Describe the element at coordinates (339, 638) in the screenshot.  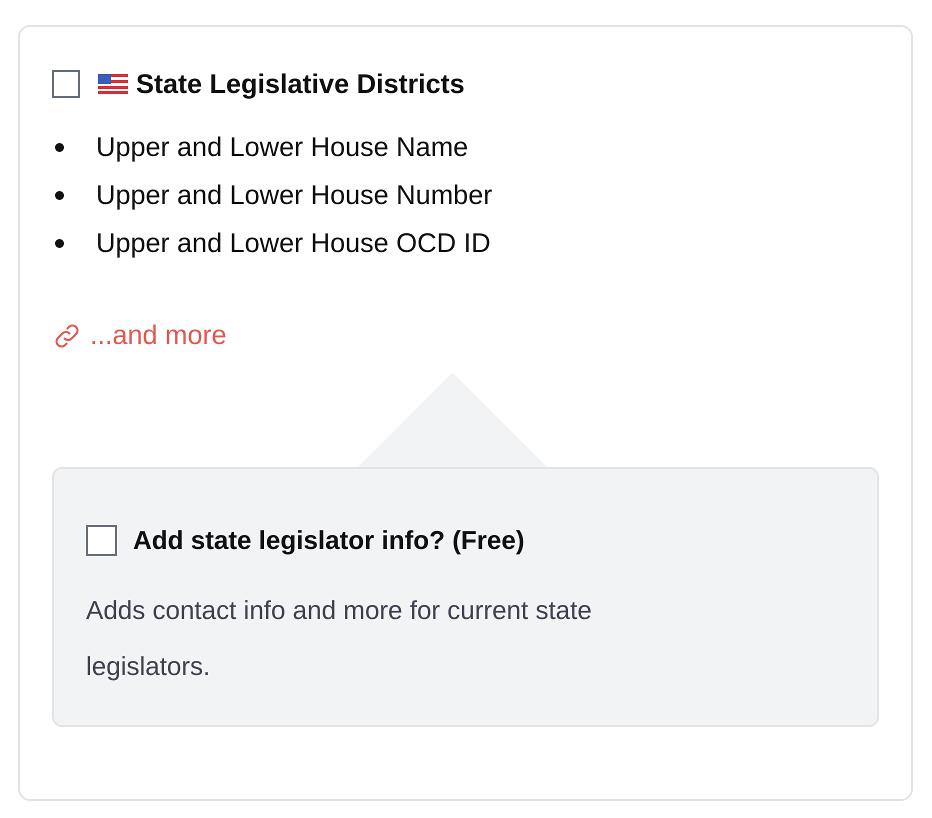
I see `addon-description: Adds contact info and more for current state legislators.` at that location.